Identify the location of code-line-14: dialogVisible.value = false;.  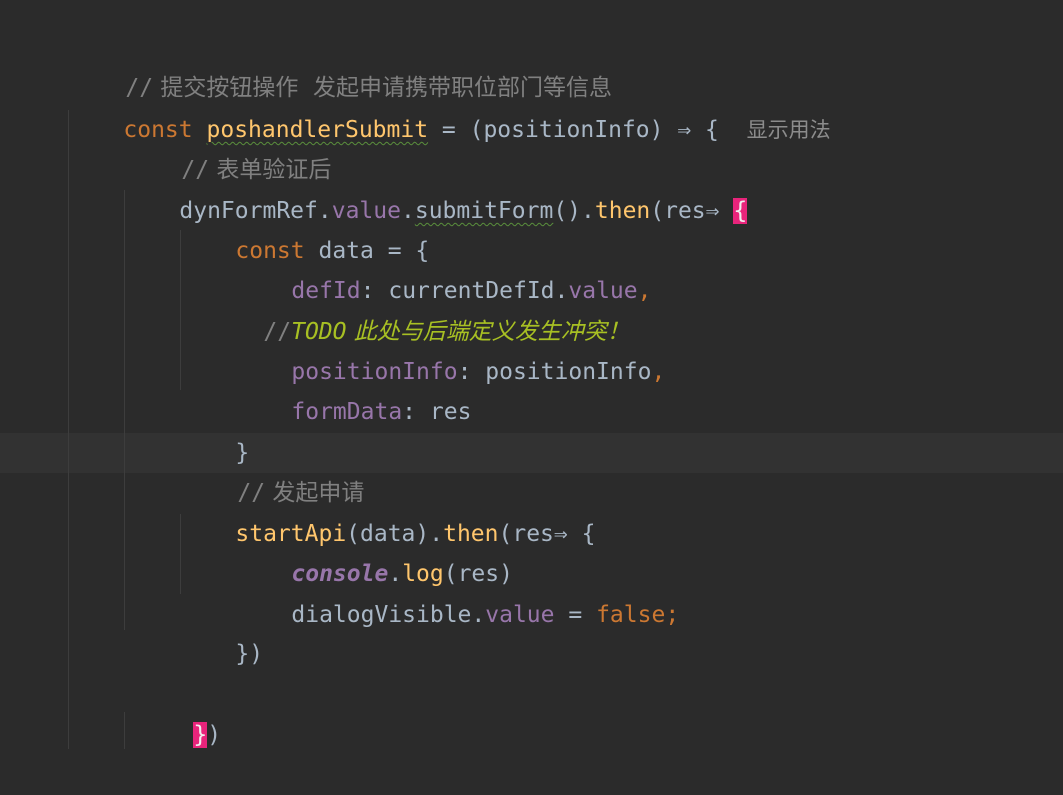
(457, 591).